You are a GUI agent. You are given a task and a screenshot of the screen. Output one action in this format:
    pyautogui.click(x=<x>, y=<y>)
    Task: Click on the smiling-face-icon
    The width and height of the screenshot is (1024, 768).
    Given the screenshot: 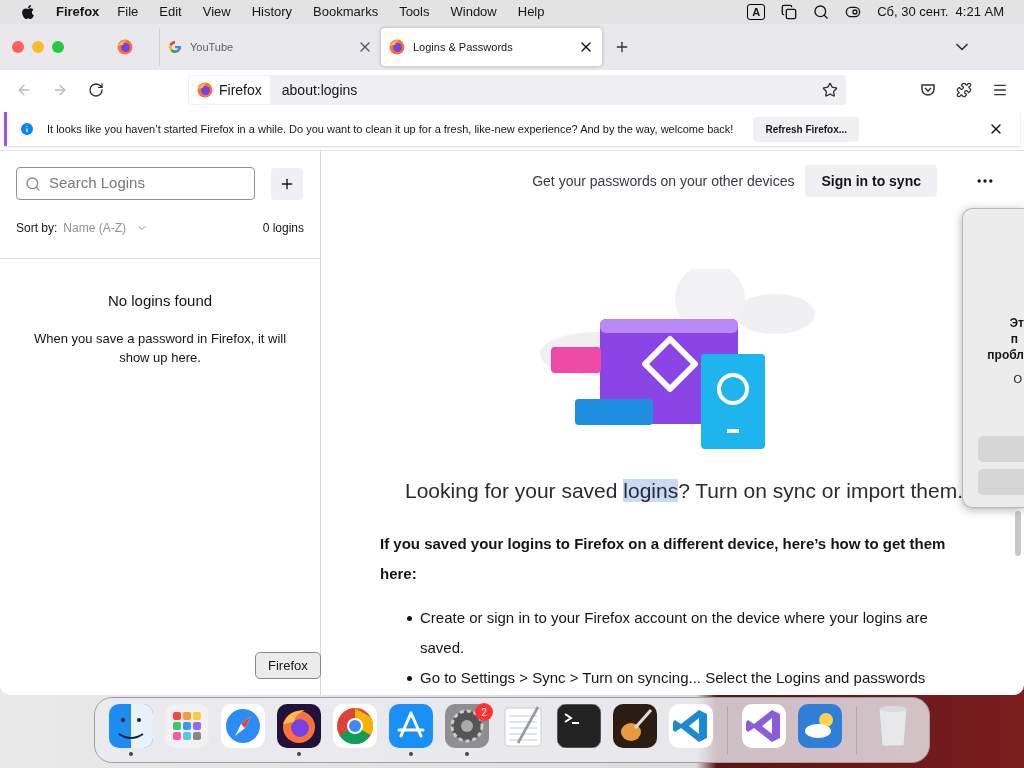 What is the action you would take?
    pyautogui.click(x=131, y=726)
    